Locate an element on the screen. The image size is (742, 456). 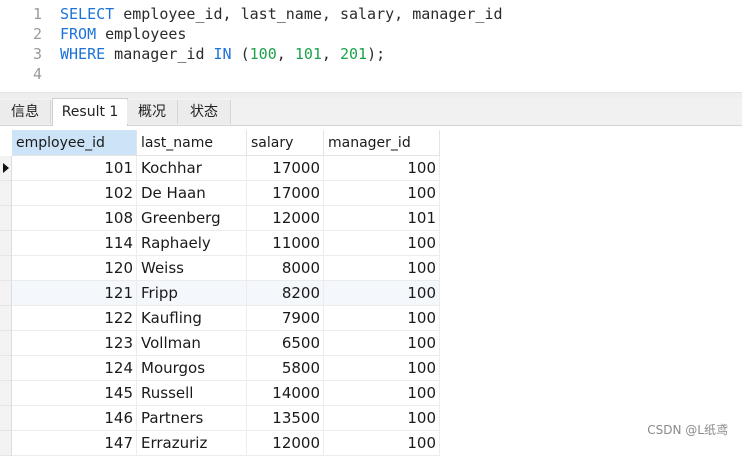
cell-employee-id: 122 is located at coordinates (74, 318).